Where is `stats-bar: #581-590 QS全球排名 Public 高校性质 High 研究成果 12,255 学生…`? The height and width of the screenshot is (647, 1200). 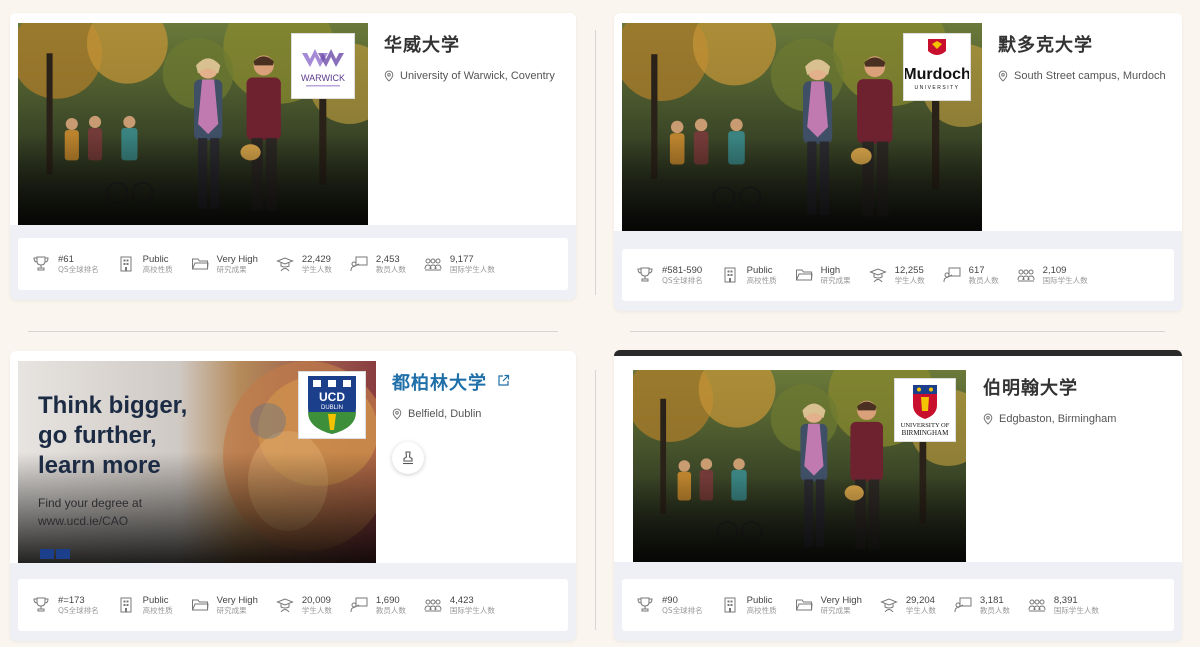
stats-bar: #581-590 QS全球排名 Public 高校性质 High 研究成果 12,255 学生… is located at coordinates (898, 275).